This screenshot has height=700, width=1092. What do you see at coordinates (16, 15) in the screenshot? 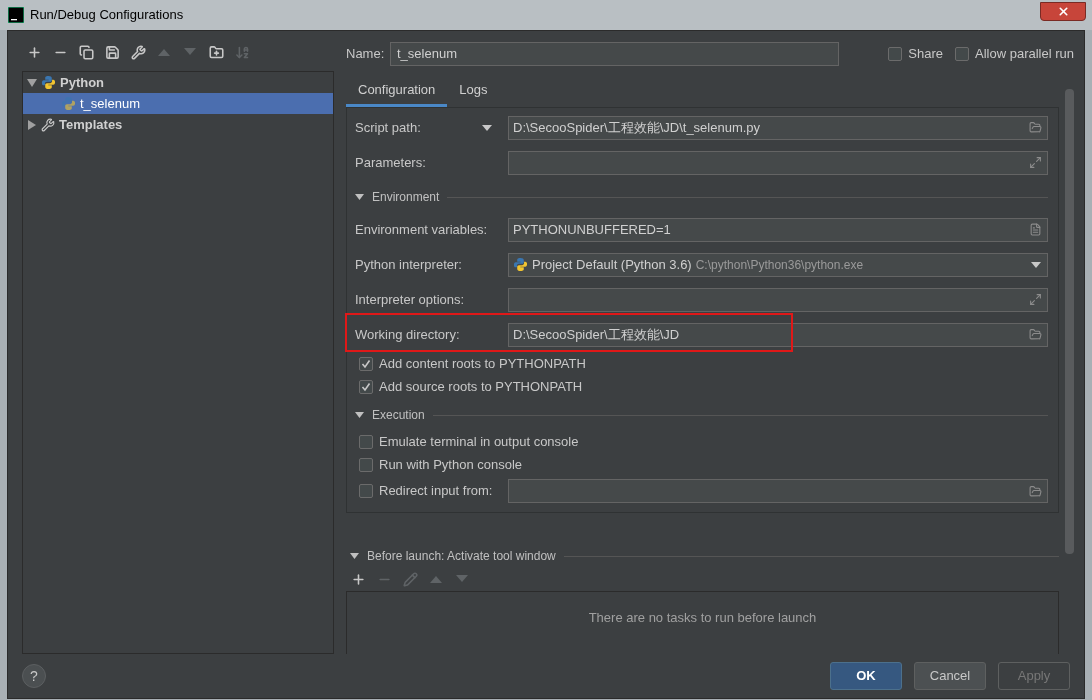
I see `app-logo-icon` at bounding box center [16, 15].